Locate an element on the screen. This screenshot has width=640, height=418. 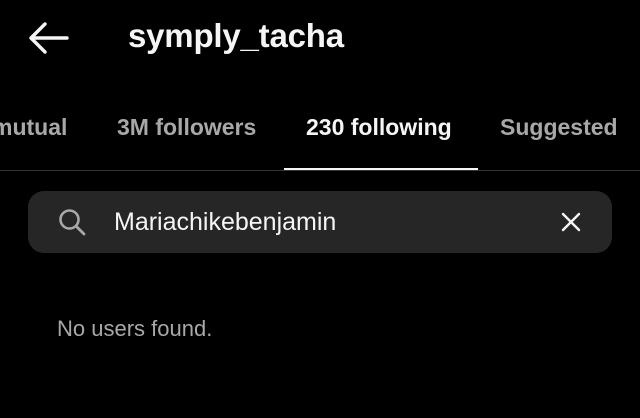
tabs-divider is located at coordinates (320, 170).